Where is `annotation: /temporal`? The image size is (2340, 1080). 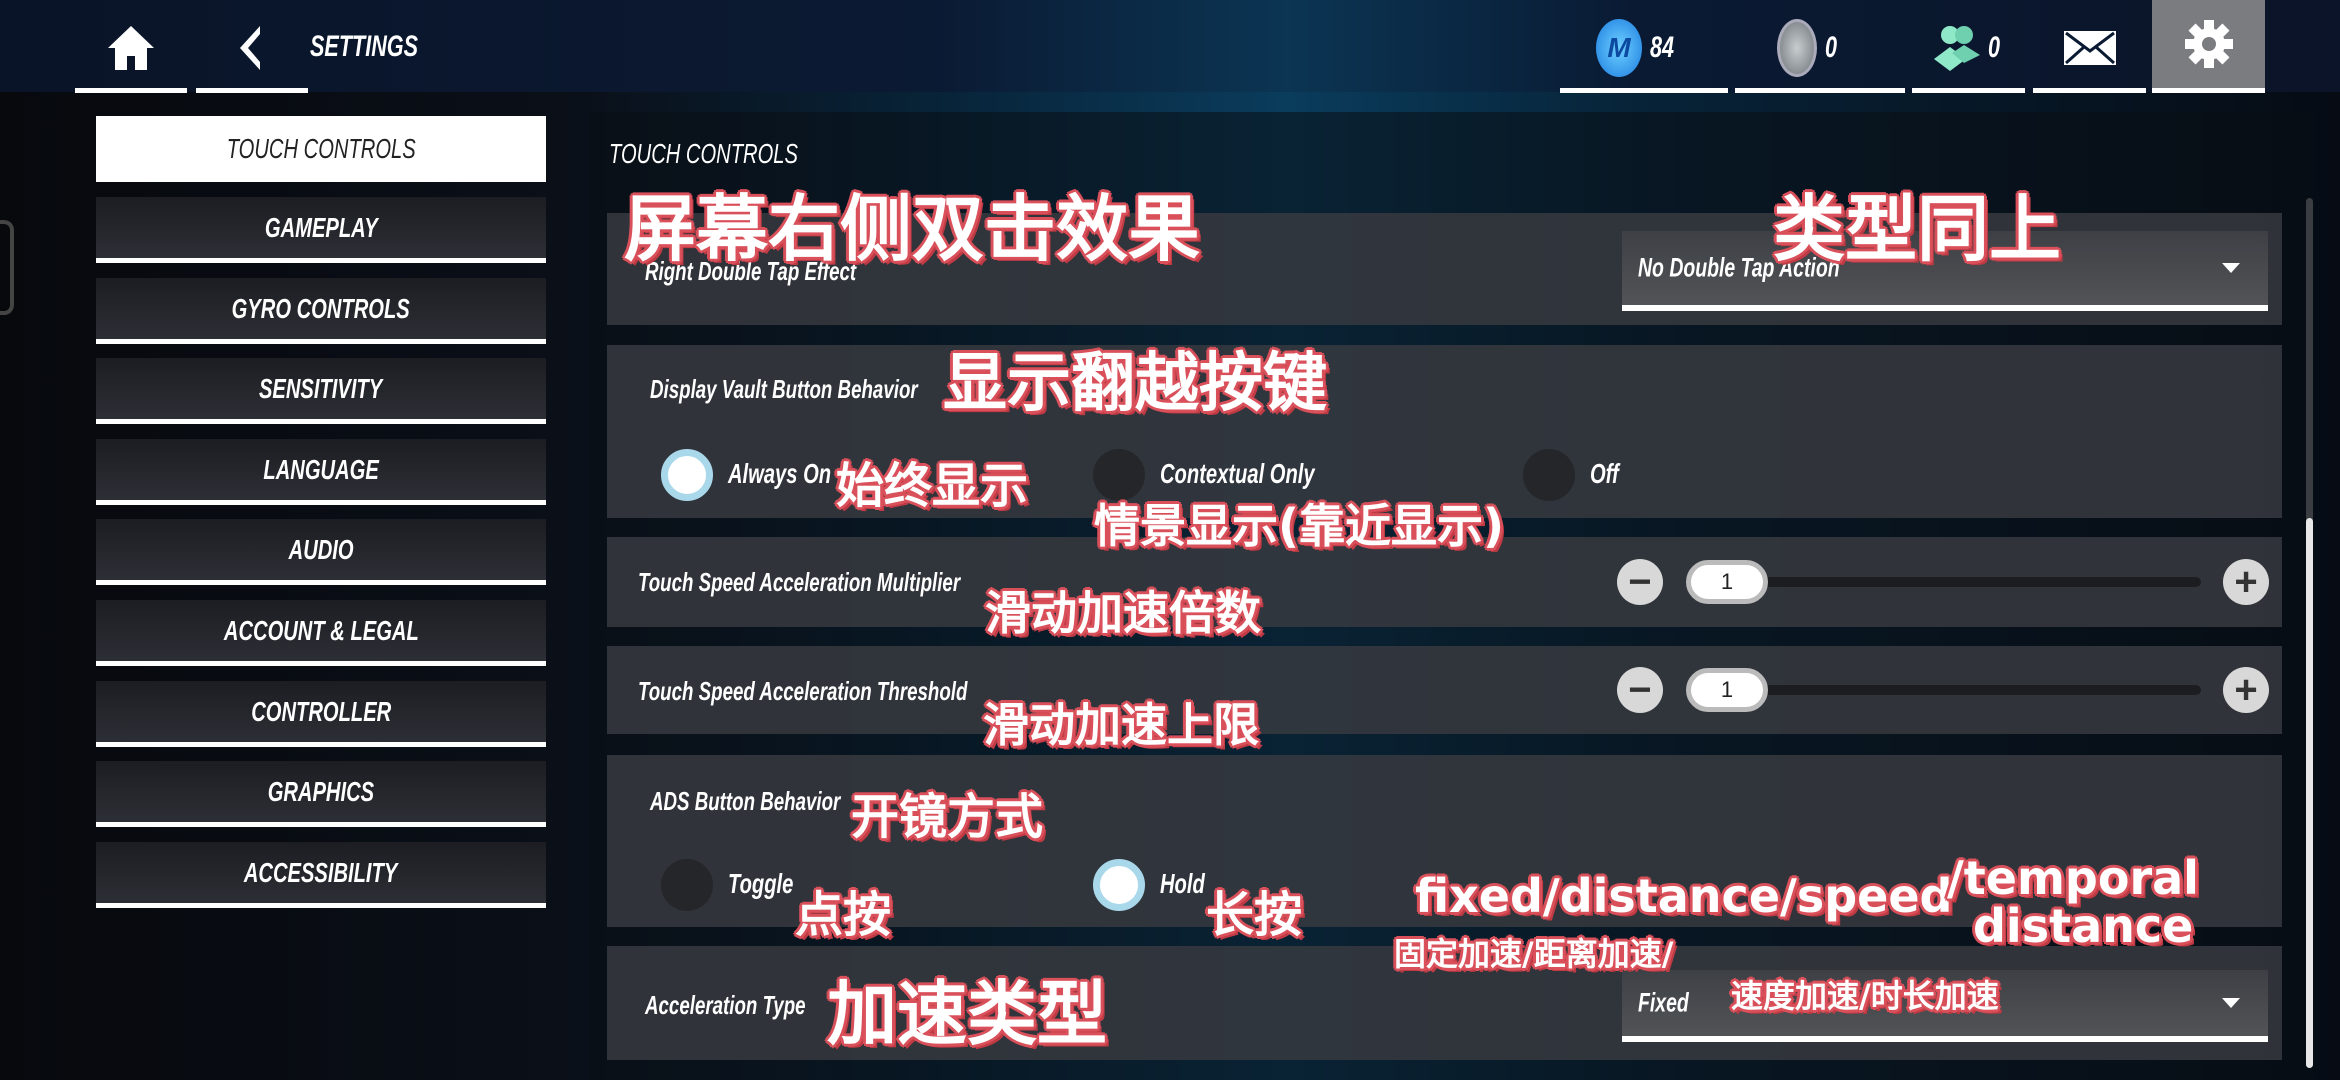 annotation: /temporal is located at coordinates (2073, 878).